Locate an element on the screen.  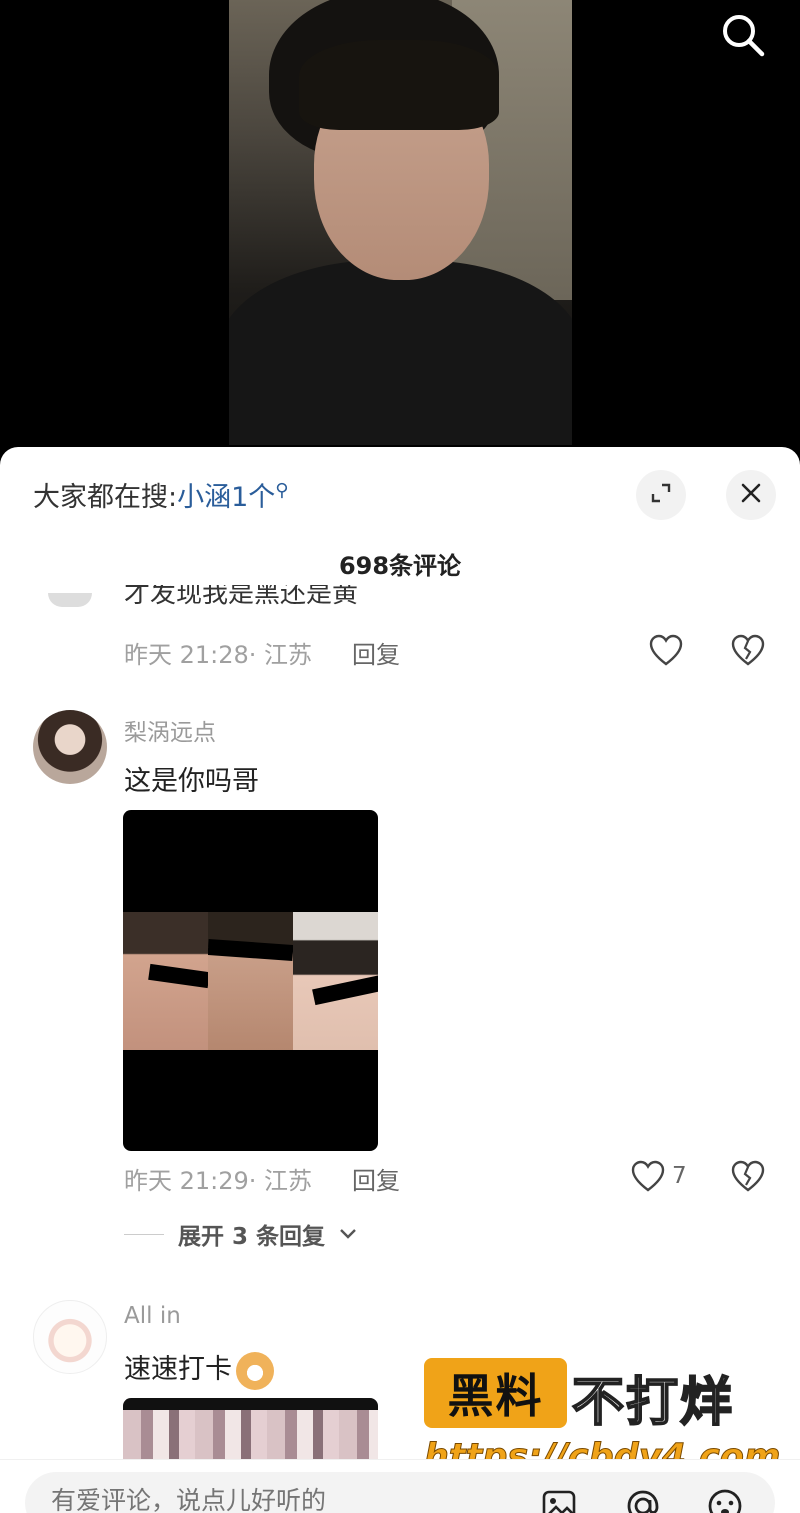
expand-button is located at coordinates (661, 495).